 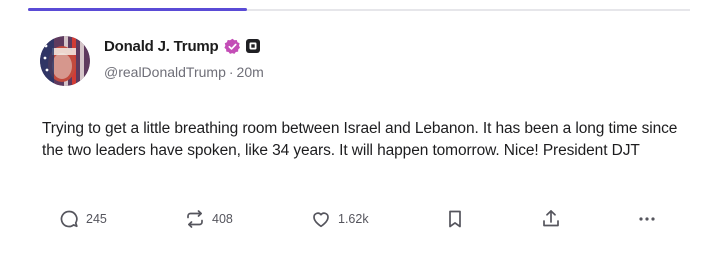 I want to click on share-button, so click(x=551, y=219).